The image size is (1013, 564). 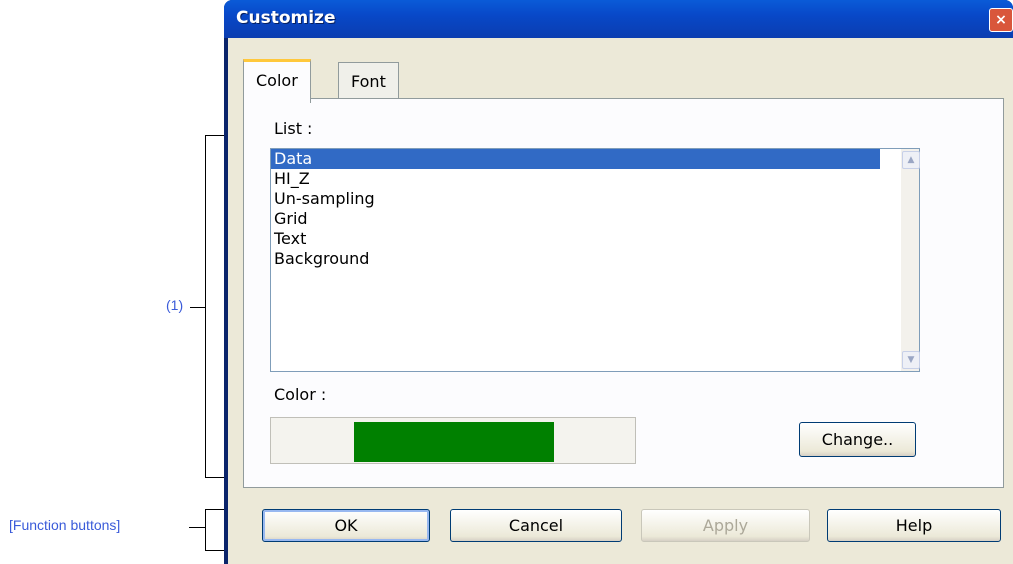 What do you see at coordinates (910, 260) in the screenshot?
I see `list-scrollbar: ▲ ▼` at bounding box center [910, 260].